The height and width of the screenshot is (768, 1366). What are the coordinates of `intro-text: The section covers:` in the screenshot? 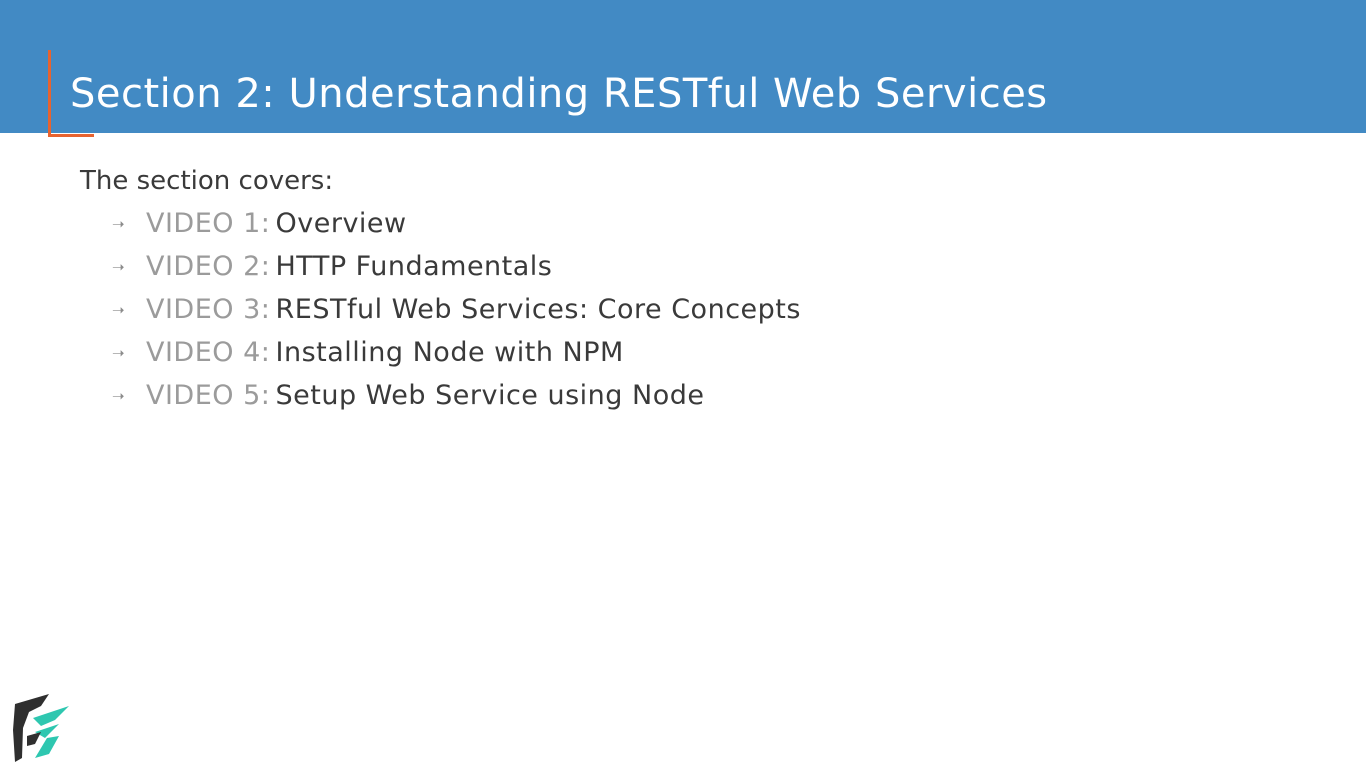 It's located at (207, 181).